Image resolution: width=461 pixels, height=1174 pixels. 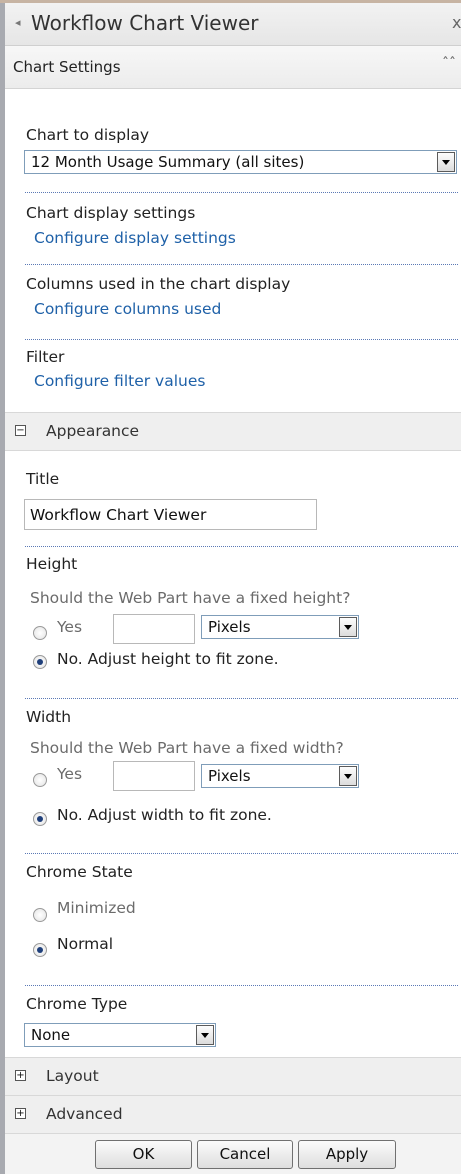 I want to click on width-yes-label: Yes, so click(x=70, y=774).